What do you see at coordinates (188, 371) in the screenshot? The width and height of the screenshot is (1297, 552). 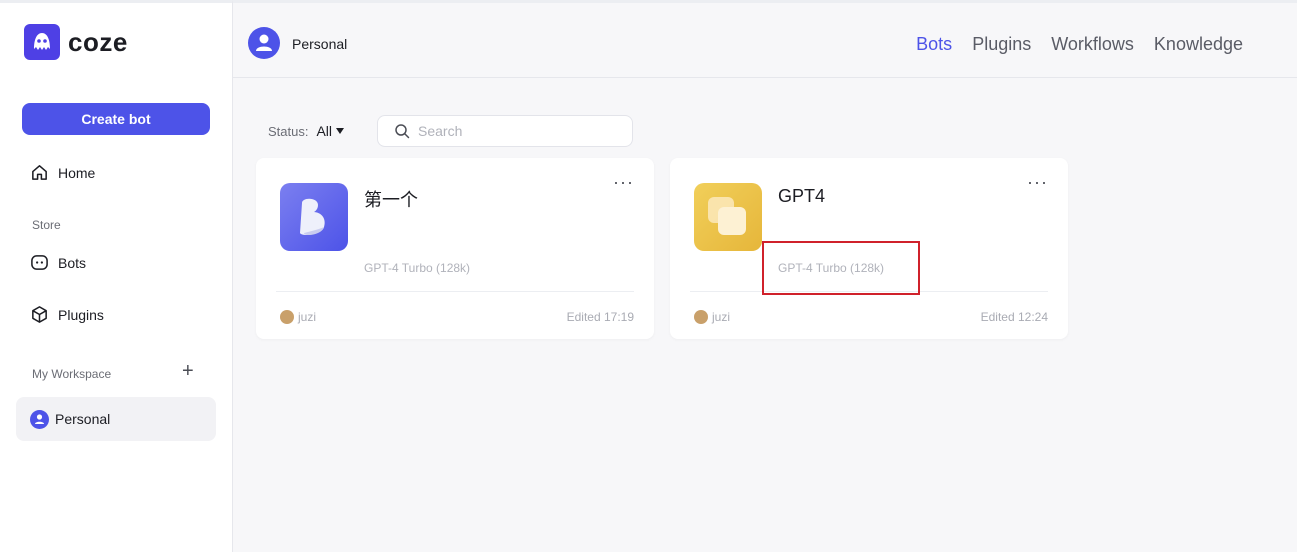 I see `add-workspace-icon: +` at bounding box center [188, 371].